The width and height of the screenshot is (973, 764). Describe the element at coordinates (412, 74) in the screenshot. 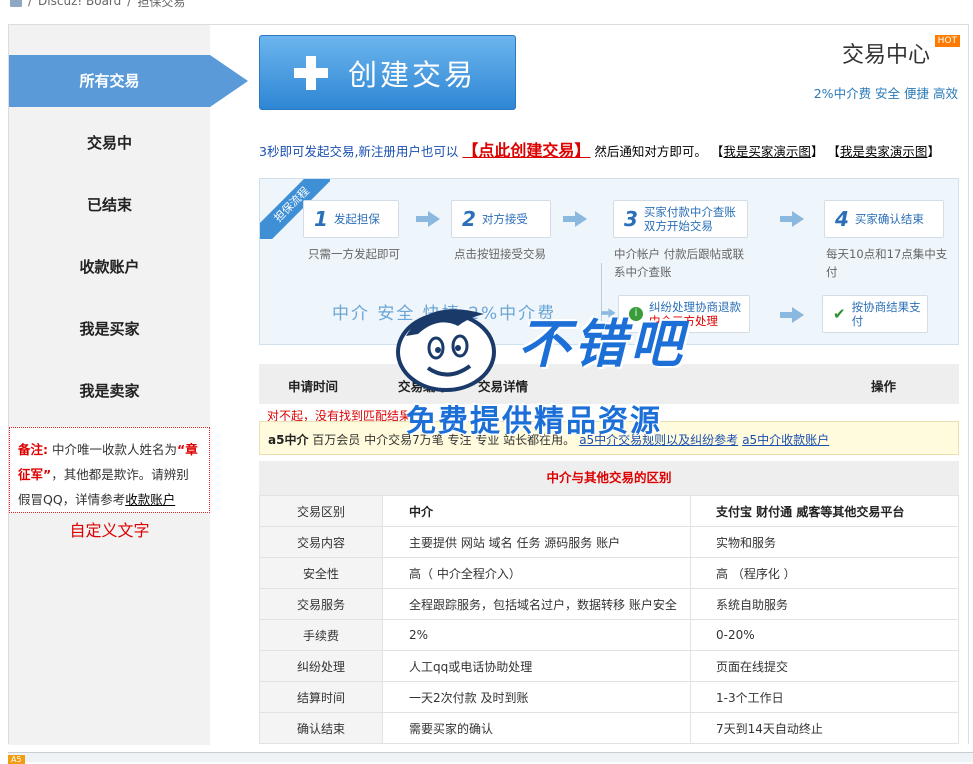

I see `create-trade-label: 创建交易` at that location.